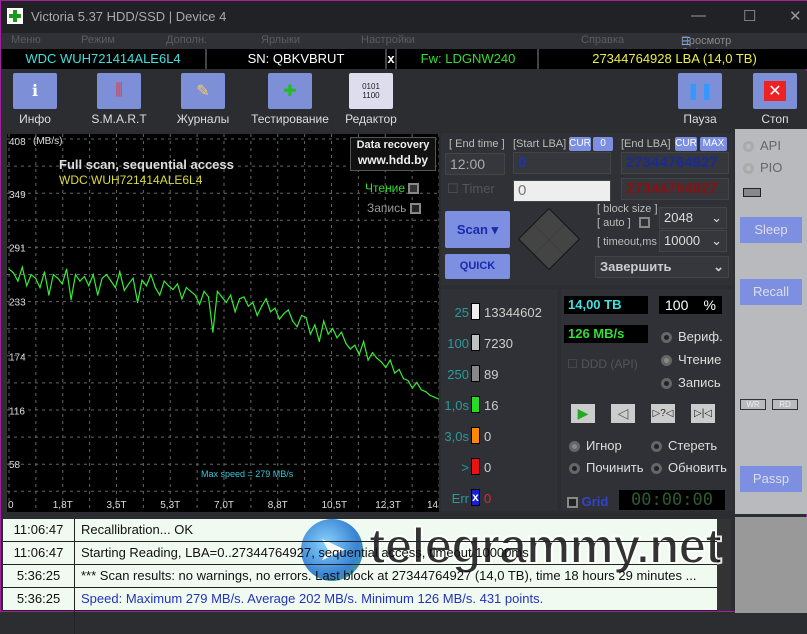 This screenshot has width=807, height=634. Describe the element at coordinates (587, 501) in the screenshot. I see `grid-checkbox: Grid` at that location.